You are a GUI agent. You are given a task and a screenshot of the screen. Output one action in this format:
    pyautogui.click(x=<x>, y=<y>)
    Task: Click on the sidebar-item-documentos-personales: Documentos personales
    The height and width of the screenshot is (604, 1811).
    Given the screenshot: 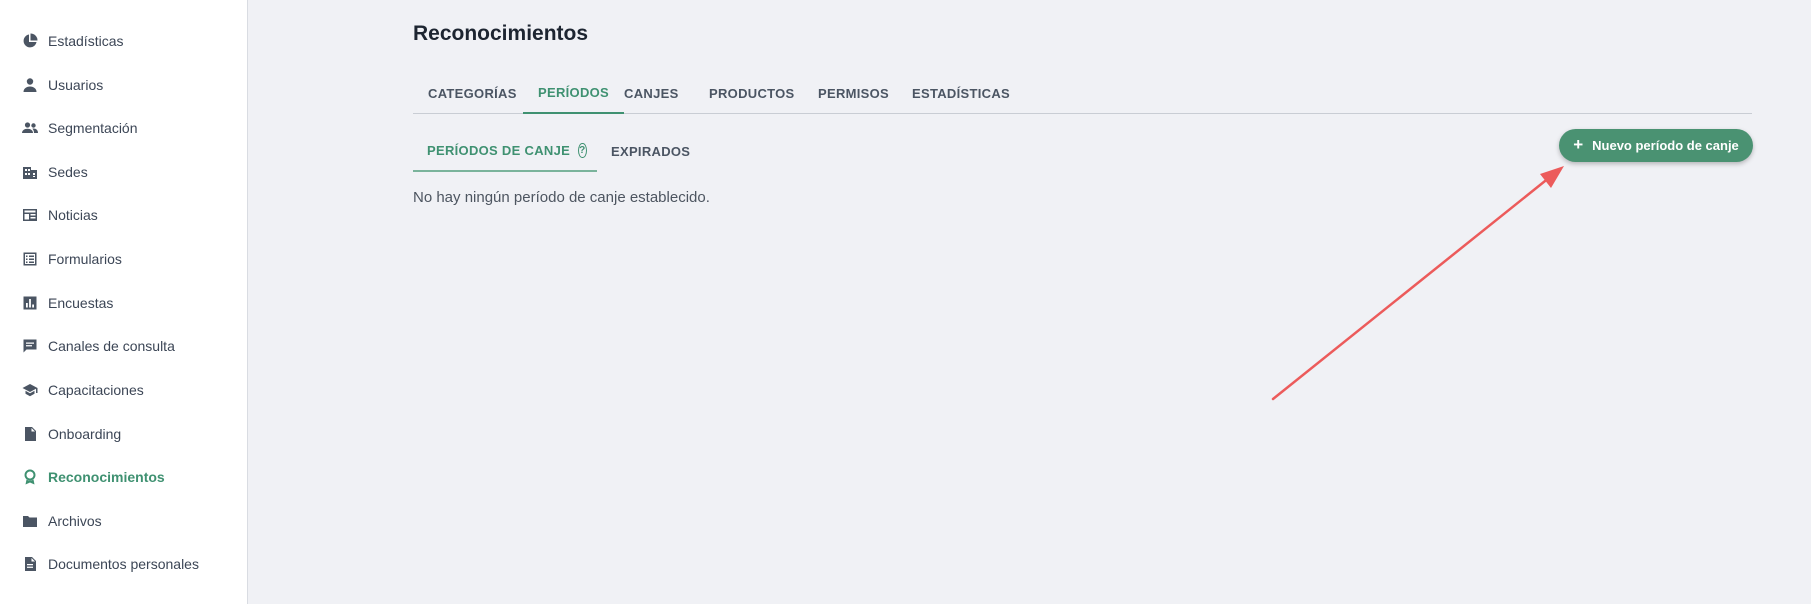 What is the action you would take?
    pyautogui.click(x=110, y=564)
    